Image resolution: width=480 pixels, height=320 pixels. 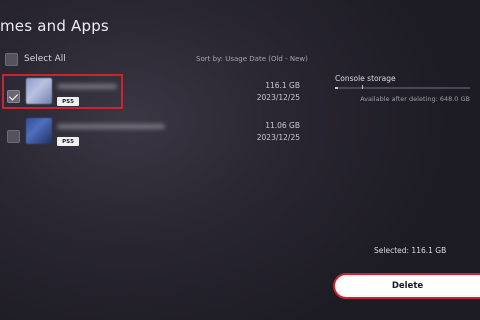 I want to click on storage-bar, so click(x=402, y=88).